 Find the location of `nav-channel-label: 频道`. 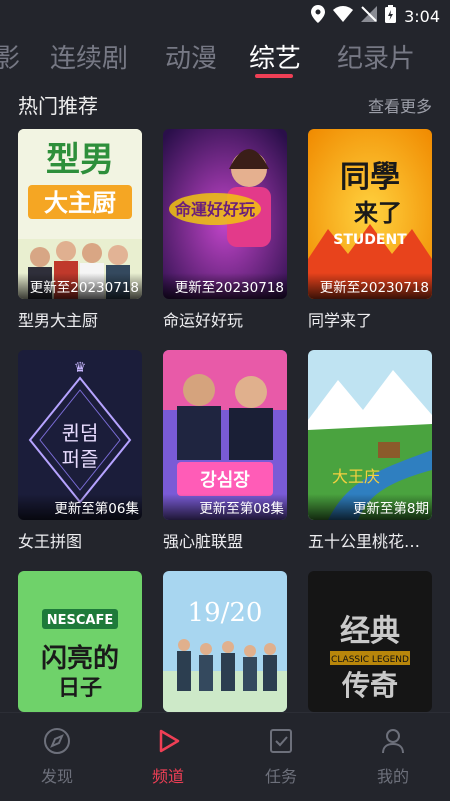

nav-channel-label: 频道 is located at coordinates (167, 776).